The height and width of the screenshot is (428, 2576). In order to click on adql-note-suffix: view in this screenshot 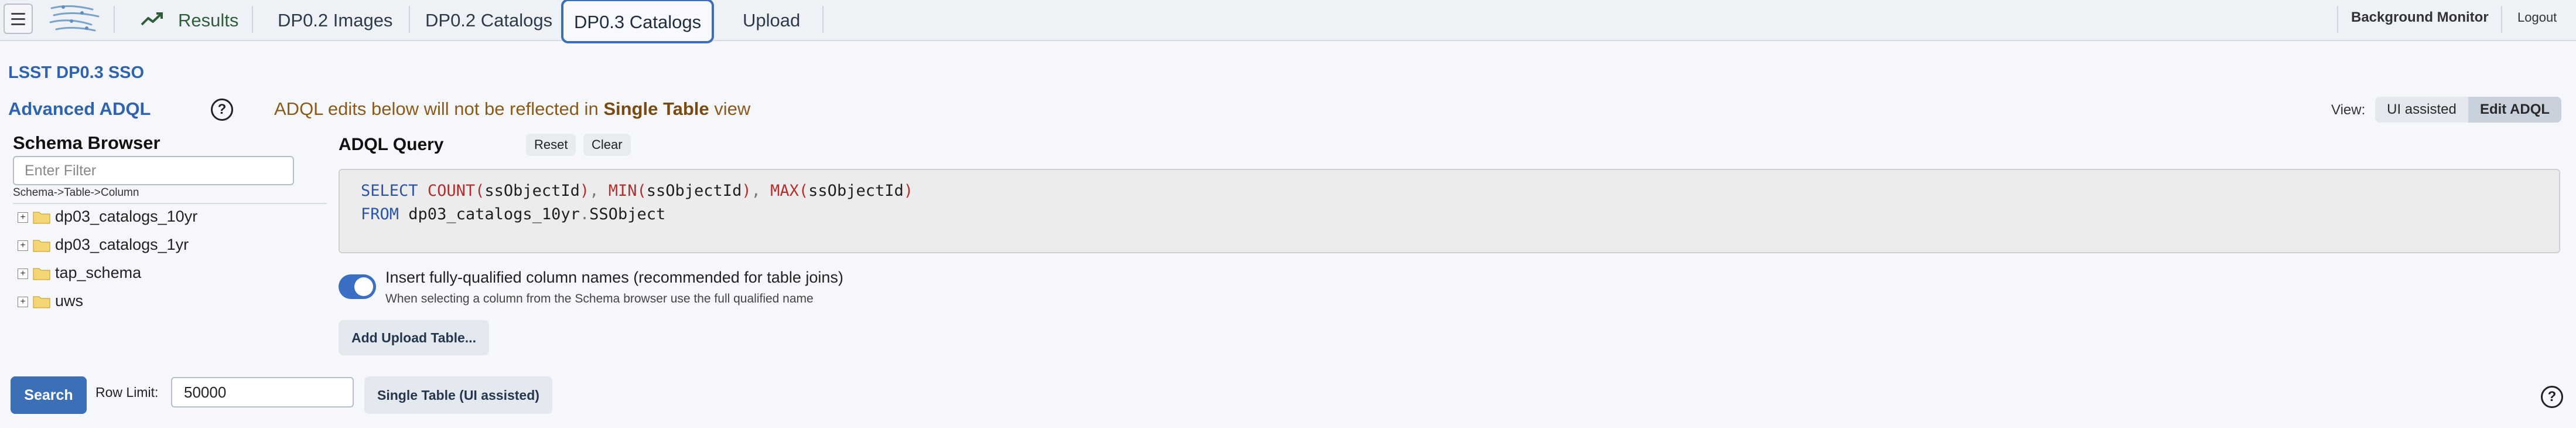, I will do `click(730, 109)`.